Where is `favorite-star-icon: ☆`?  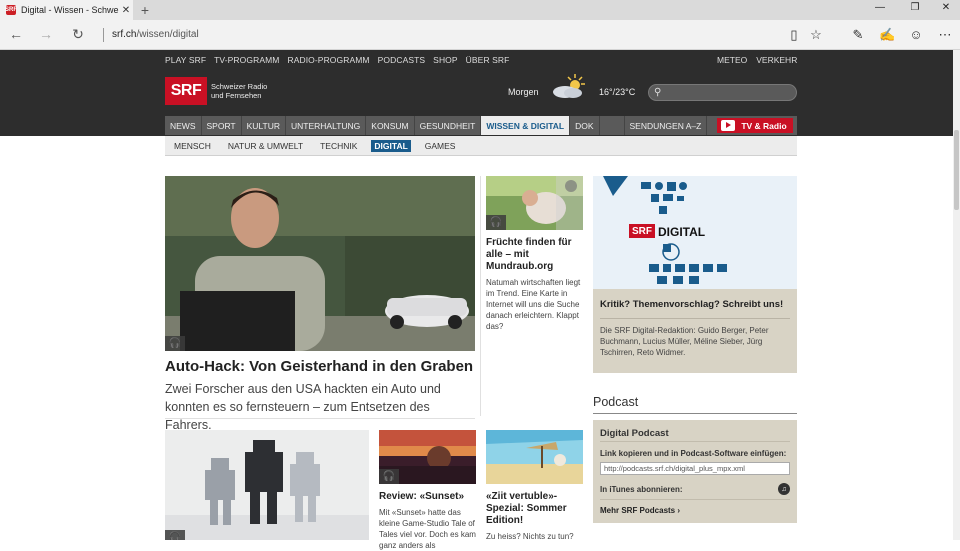 favorite-star-icon: ☆ is located at coordinates (816, 35).